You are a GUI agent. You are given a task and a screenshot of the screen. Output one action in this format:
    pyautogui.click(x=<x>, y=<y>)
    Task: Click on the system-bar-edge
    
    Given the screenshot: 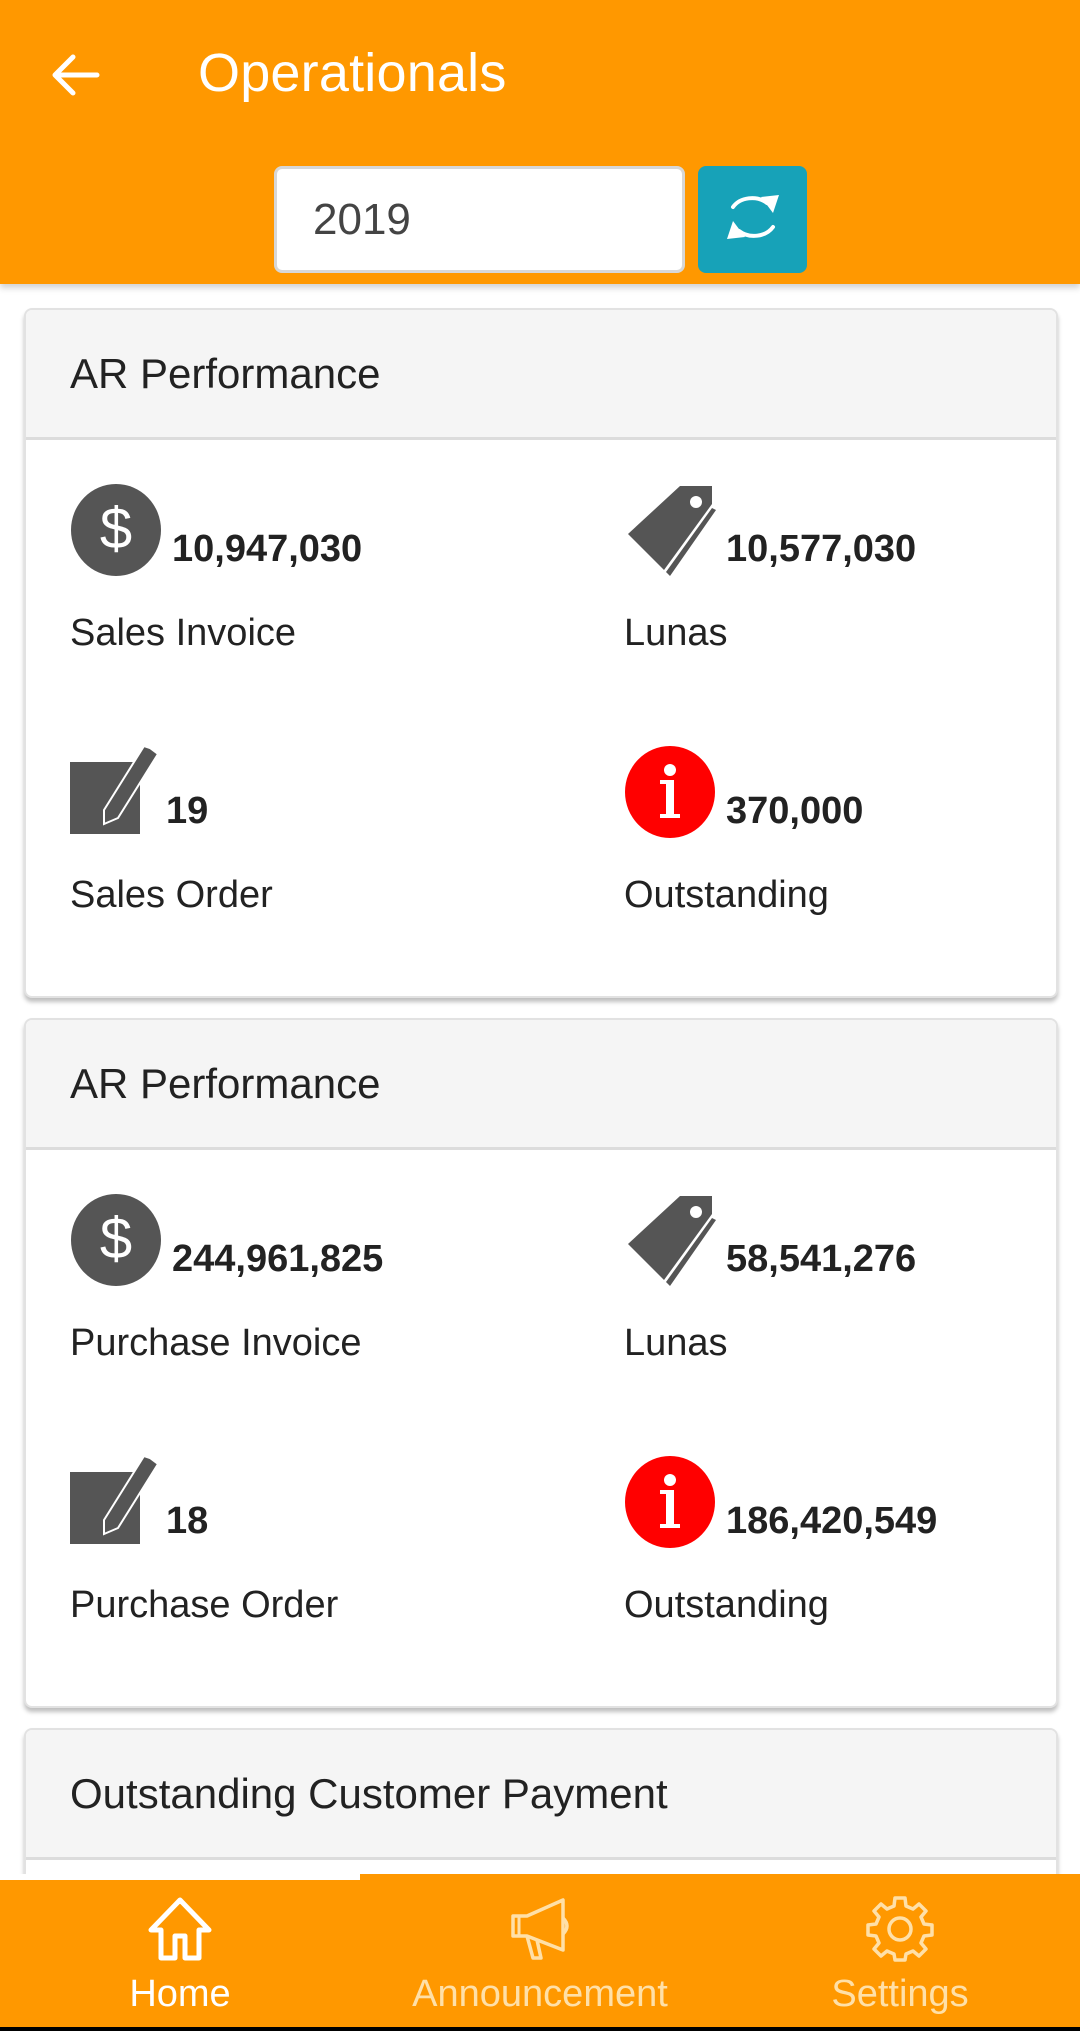 What is the action you would take?
    pyautogui.click(x=540, y=2029)
    